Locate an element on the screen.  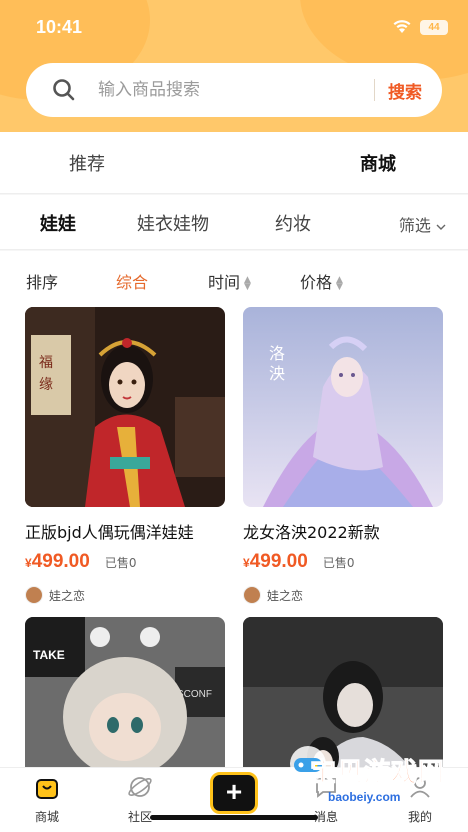
status-time: 10:41 is located at coordinates (59, 27).